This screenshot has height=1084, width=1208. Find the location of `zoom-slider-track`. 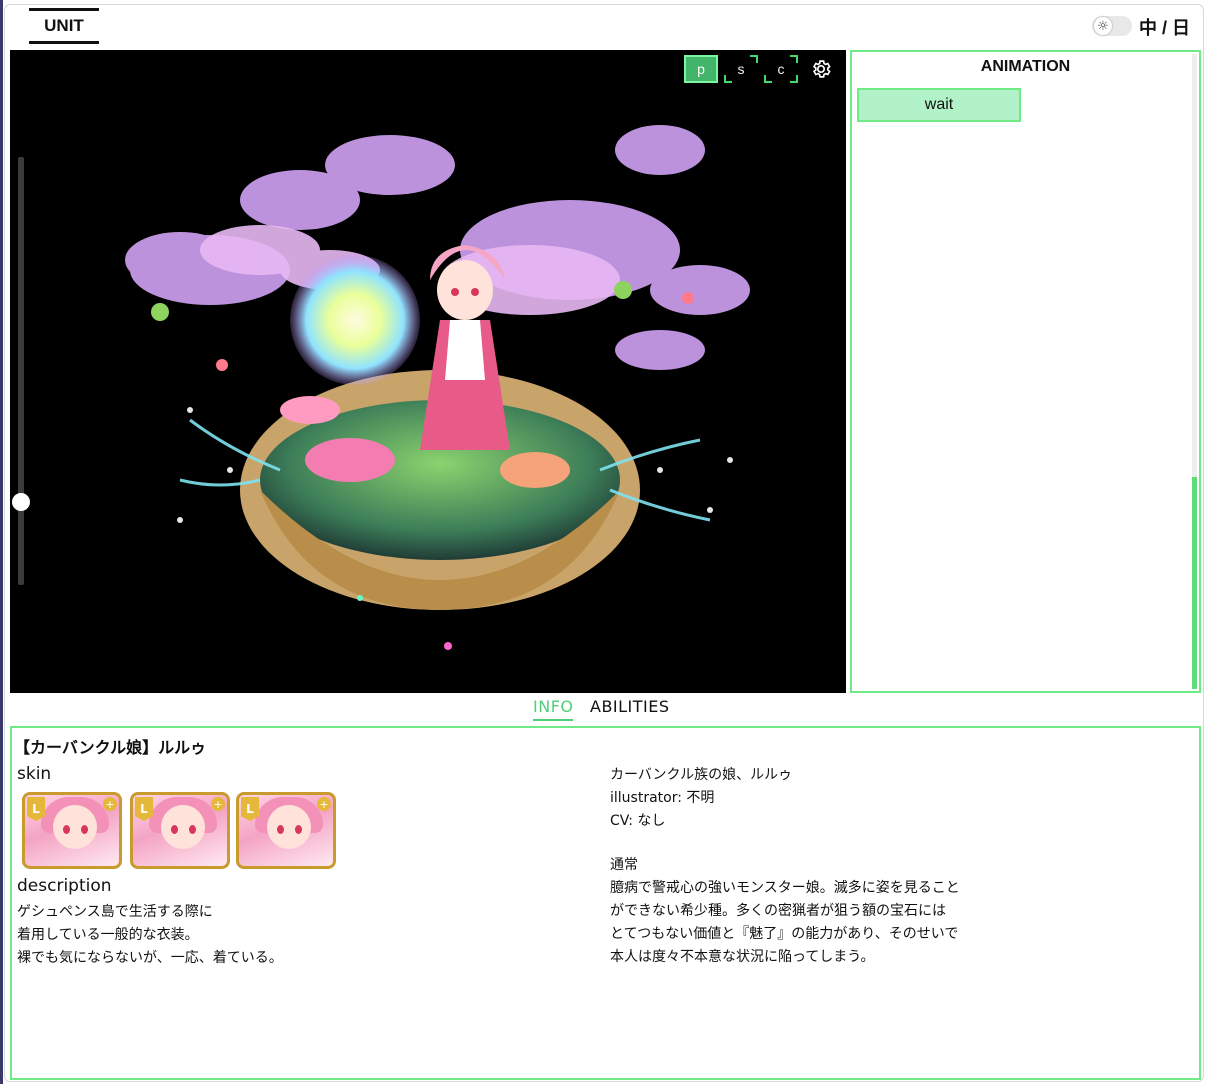

zoom-slider-track is located at coordinates (21, 371).